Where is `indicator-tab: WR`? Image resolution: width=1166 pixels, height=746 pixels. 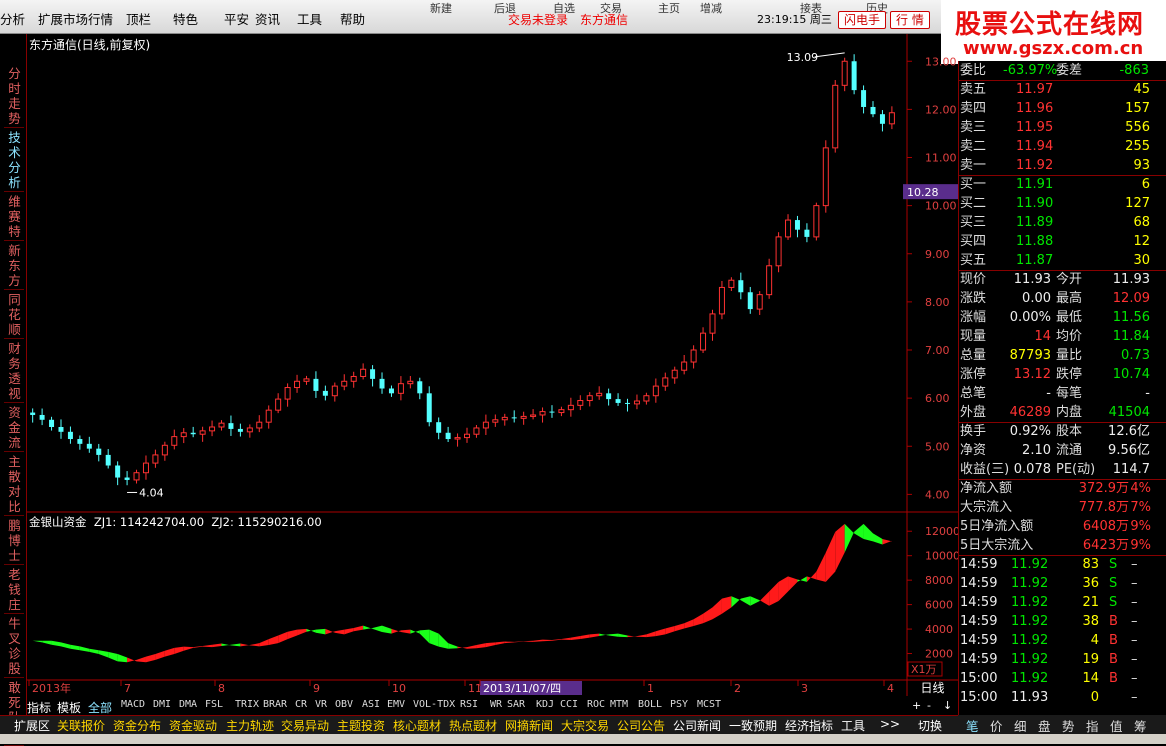
indicator-tab: WR is located at coordinates (496, 704).